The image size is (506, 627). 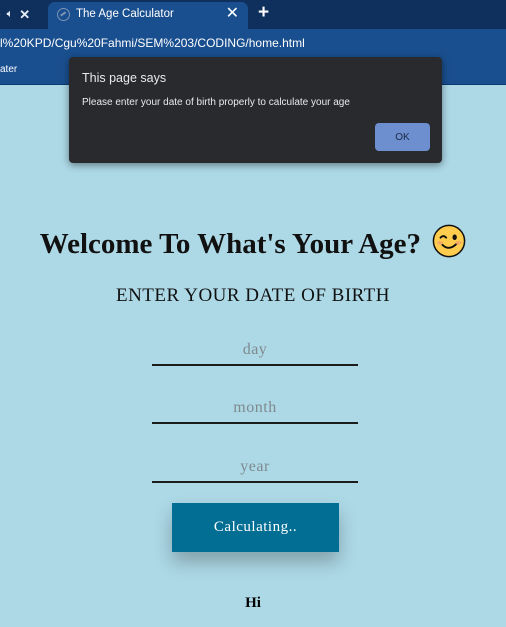 What do you see at coordinates (253, 14) in the screenshot?
I see `tab-strip: › 🔈︎ ✕ The Age Calculator ✕ +` at bounding box center [253, 14].